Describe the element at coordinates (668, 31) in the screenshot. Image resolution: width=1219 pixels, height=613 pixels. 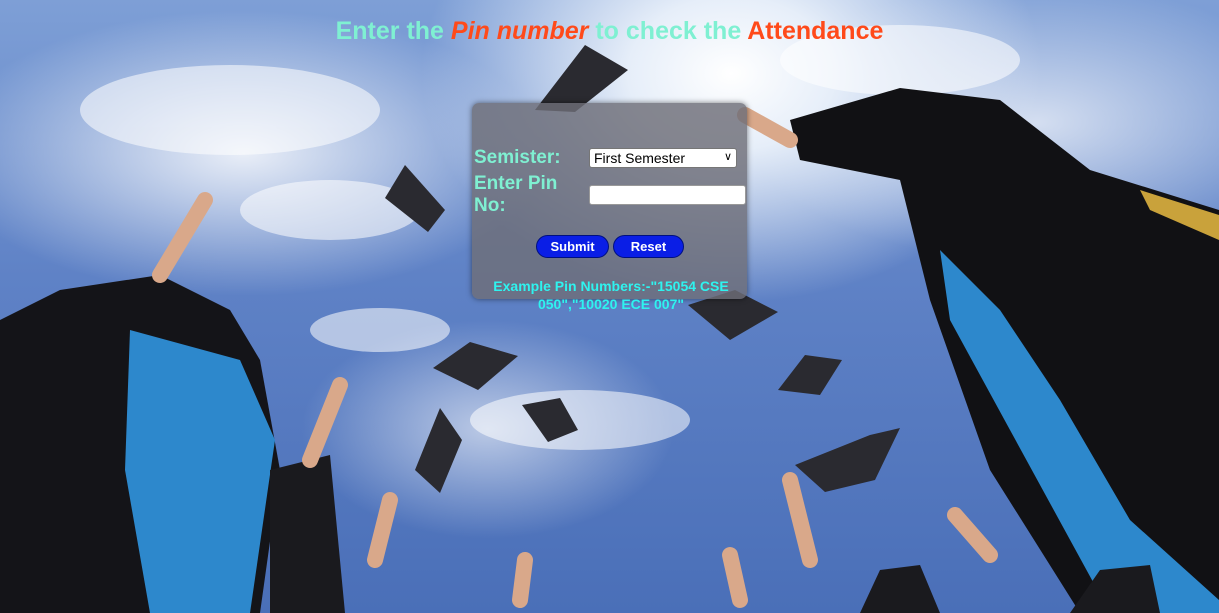
I see `heading-part-3: to check the` at that location.